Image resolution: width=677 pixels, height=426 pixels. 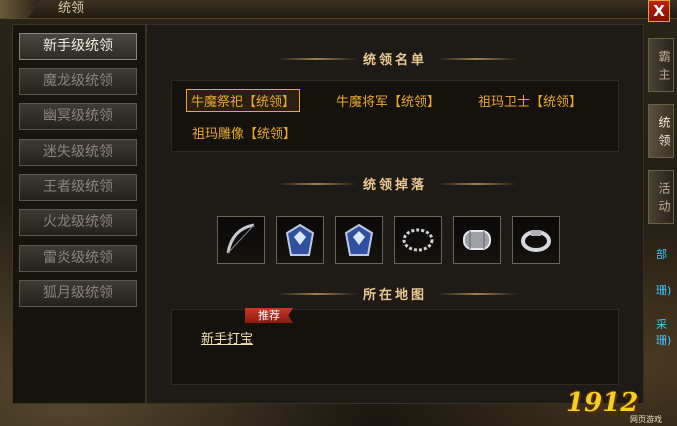 I want to click on nav-item-king: 王者级统领, so click(x=78, y=187).